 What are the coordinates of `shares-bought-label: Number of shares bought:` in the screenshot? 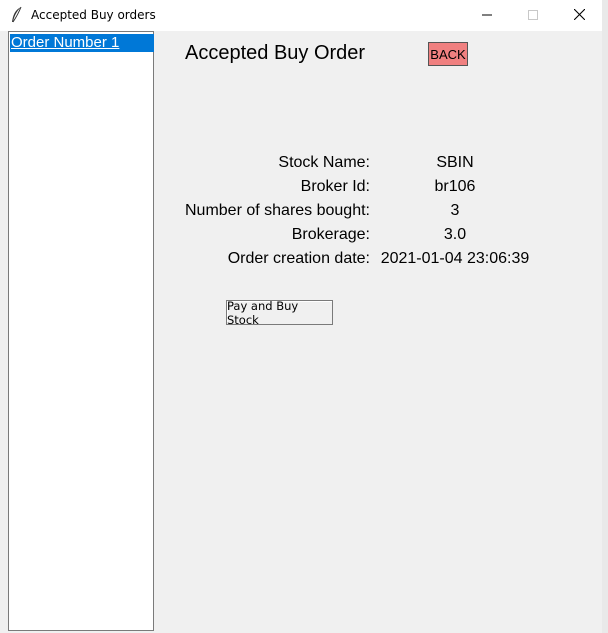 It's located at (277, 210).